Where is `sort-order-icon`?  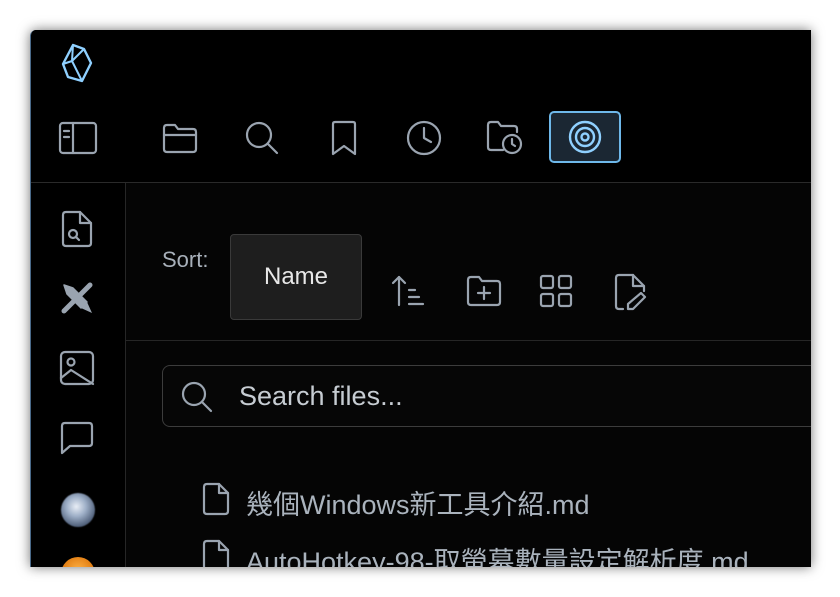
sort-order-icon is located at coordinates (408, 291).